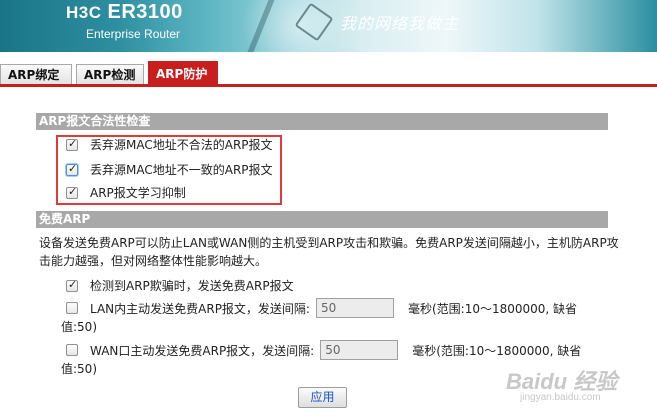 Image resolution: width=657 pixels, height=420 pixels. What do you see at coordinates (192, 286) in the screenshot?
I see `option-label: 检测到ARP欺骗时，发送免费ARP报文` at bounding box center [192, 286].